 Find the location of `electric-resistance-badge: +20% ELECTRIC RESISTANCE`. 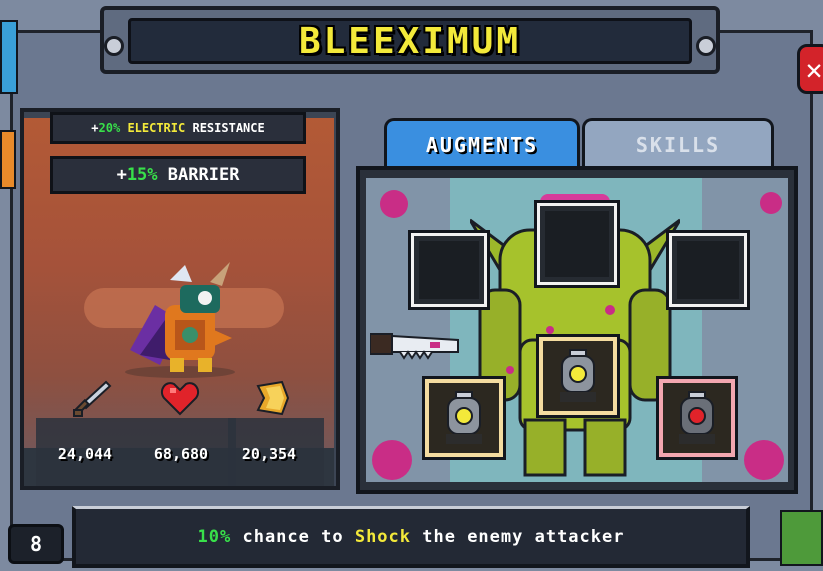

electric-resistance-badge: +20% ELECTRIC RESISTANCE is located at coordinates (178, 128).